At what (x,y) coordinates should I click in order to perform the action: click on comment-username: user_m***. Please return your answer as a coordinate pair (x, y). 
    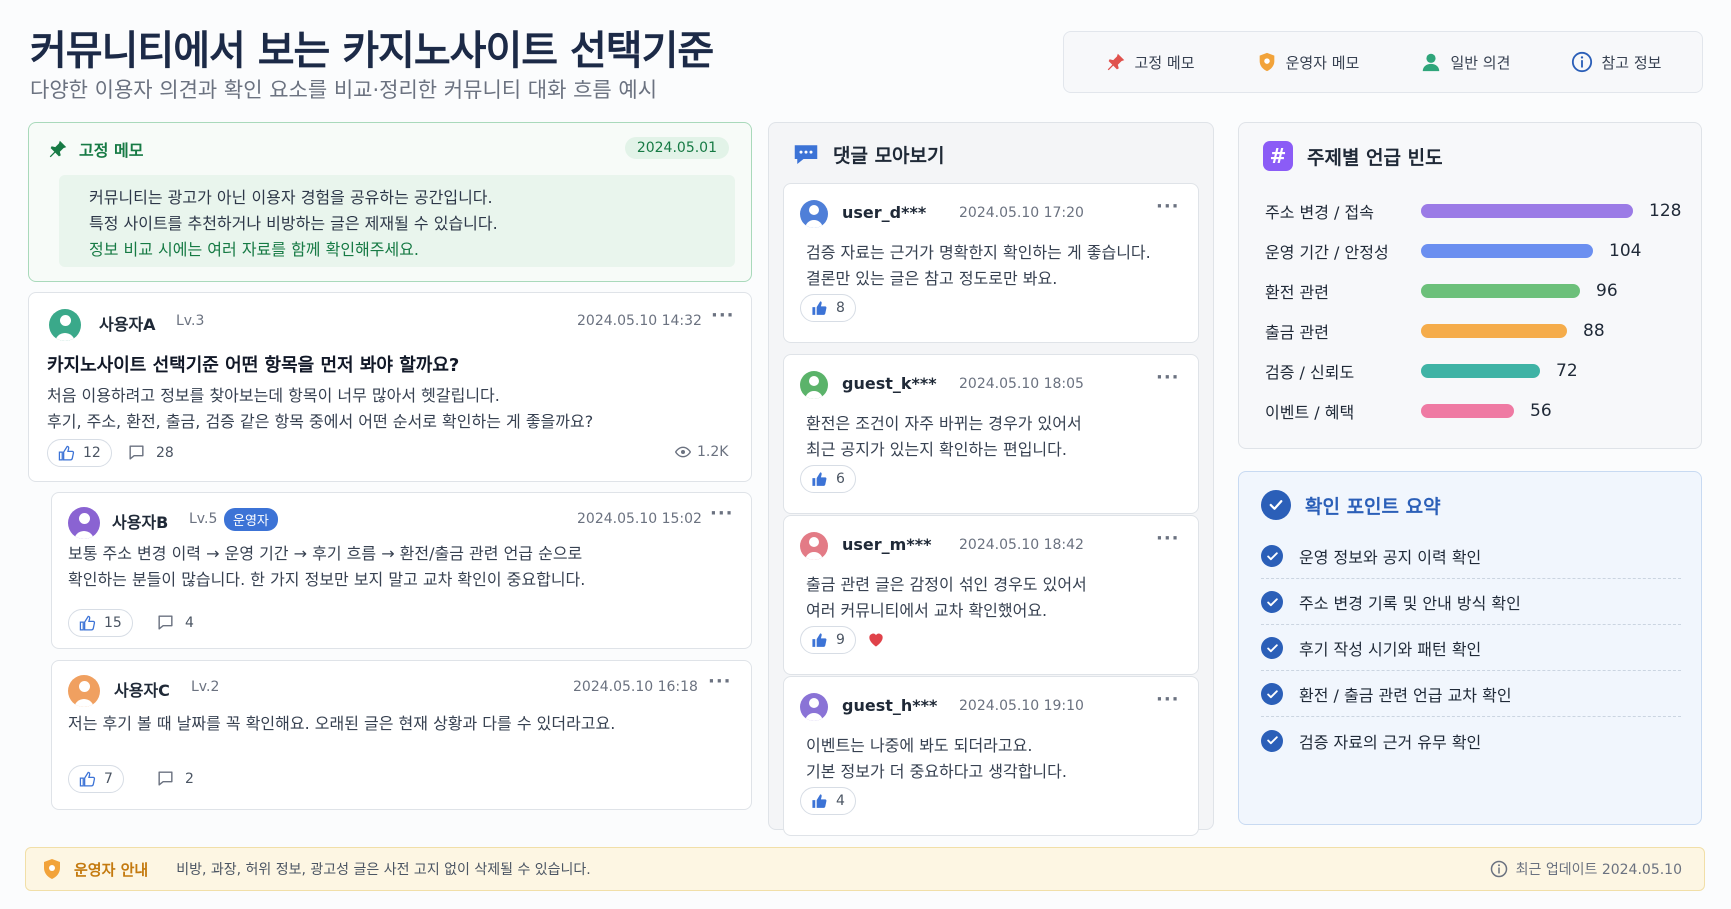
    Looking at the image, I should click on (886, 544).